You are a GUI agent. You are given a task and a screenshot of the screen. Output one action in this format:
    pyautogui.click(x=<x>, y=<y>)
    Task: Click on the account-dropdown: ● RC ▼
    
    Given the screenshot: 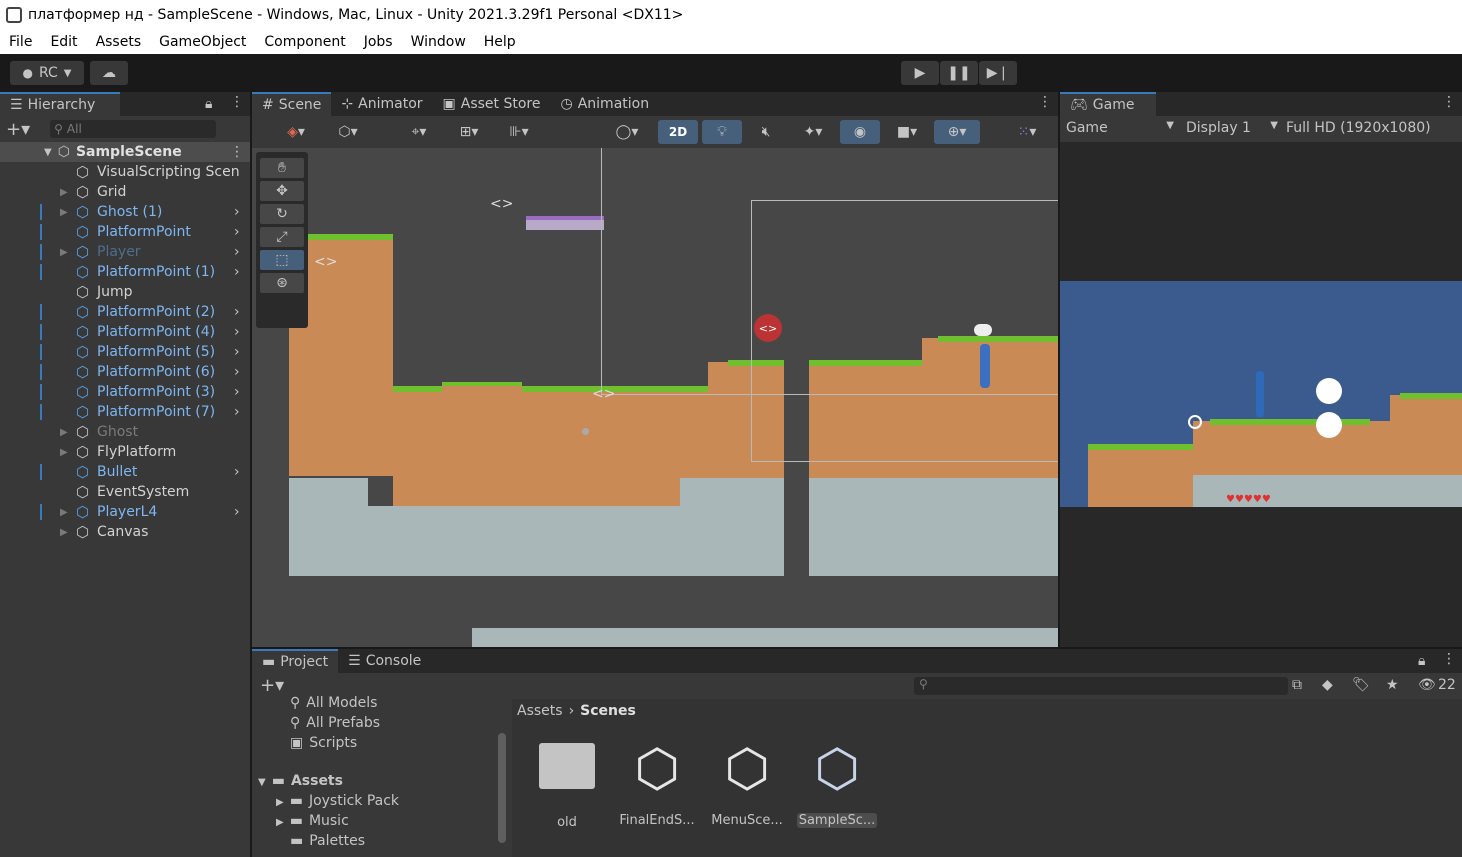 What is the action you would take?
    pyautogui.click(x=47, y=73)
    